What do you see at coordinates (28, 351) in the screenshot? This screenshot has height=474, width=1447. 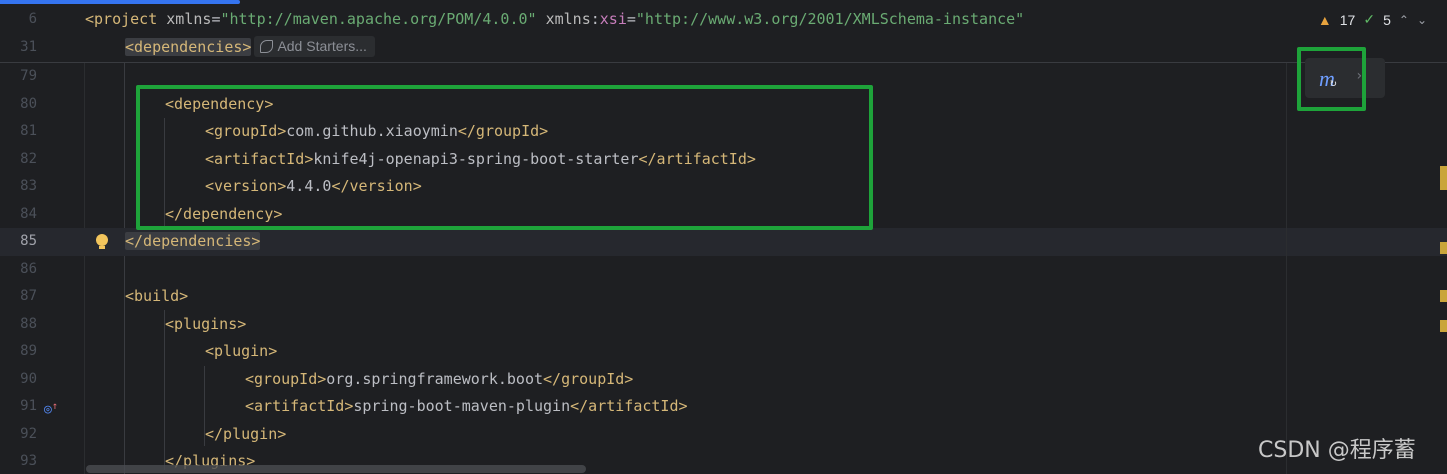 I see `line-number: 89` at bounding box center [28, 351].